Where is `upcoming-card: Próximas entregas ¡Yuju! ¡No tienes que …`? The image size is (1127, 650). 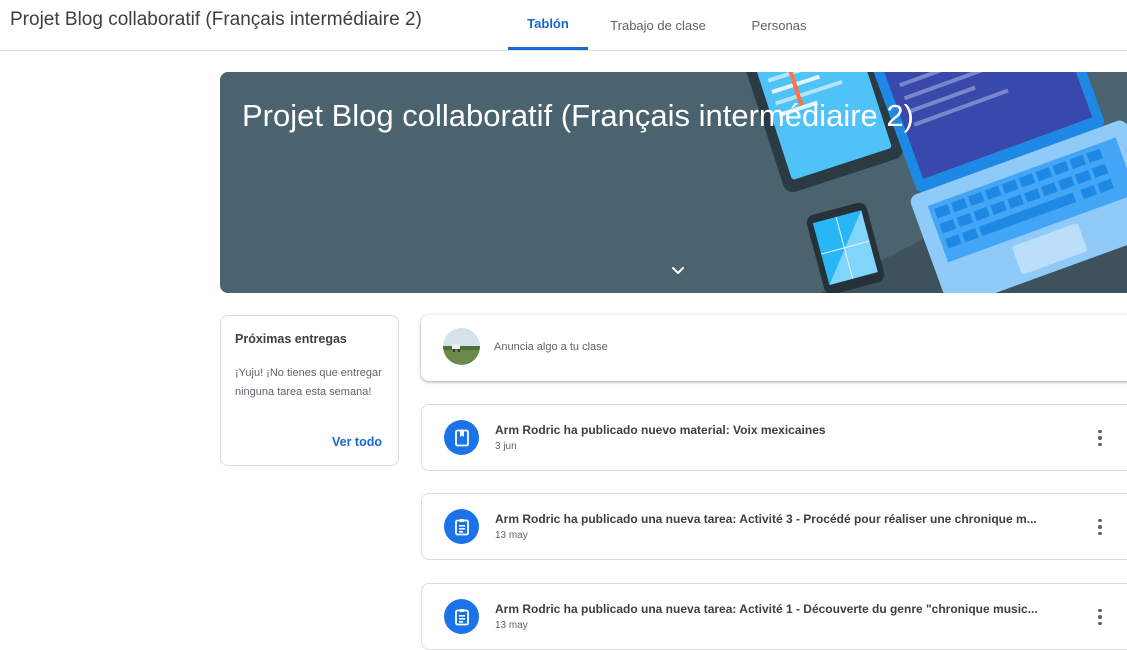
upcoming-card: Próximas entregas ¡Yuju! ¡No tienes que … is located at coordinates (309, 390).